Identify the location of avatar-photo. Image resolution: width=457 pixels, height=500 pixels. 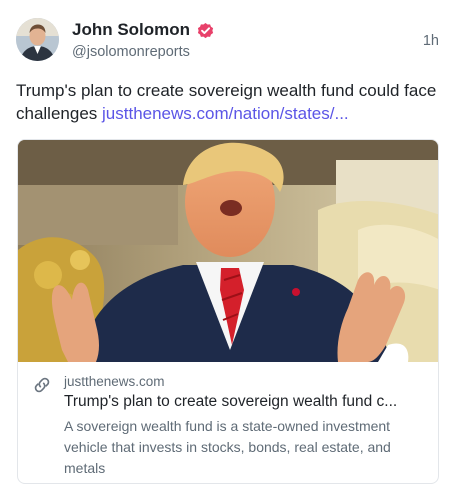
(37, 39).